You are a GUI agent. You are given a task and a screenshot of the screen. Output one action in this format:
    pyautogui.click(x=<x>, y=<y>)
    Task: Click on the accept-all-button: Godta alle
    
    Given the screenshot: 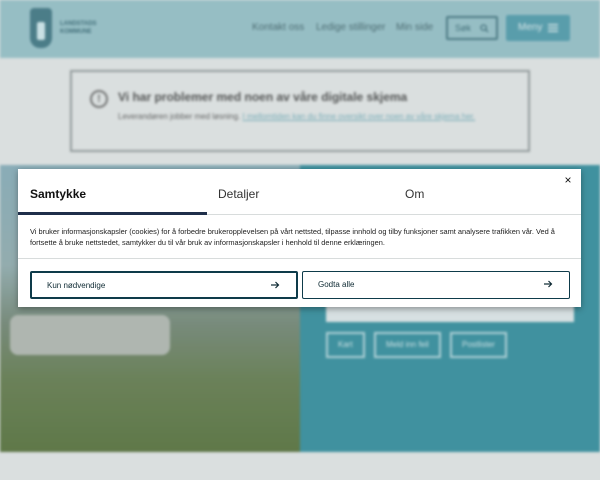 What is the action you would take?
    pyautogui.click(x=436, y=285)
    